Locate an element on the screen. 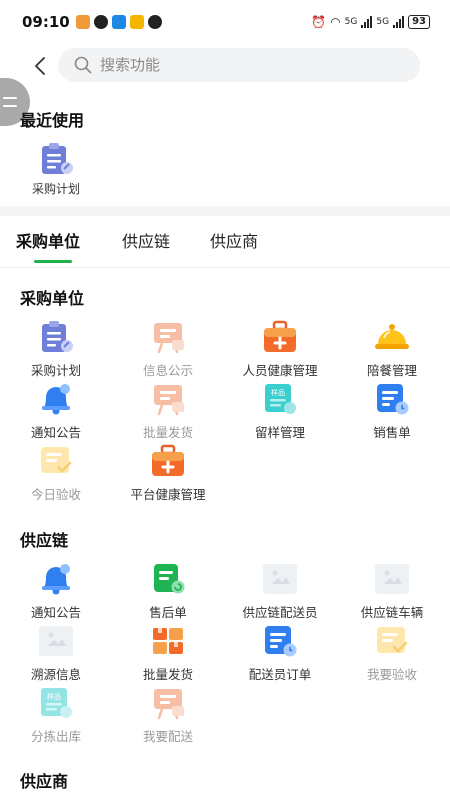 Image resolution: width=450 pixels, height=800 pixels. recent-item-label: 采购计划 is located at coordinates (55, 189).